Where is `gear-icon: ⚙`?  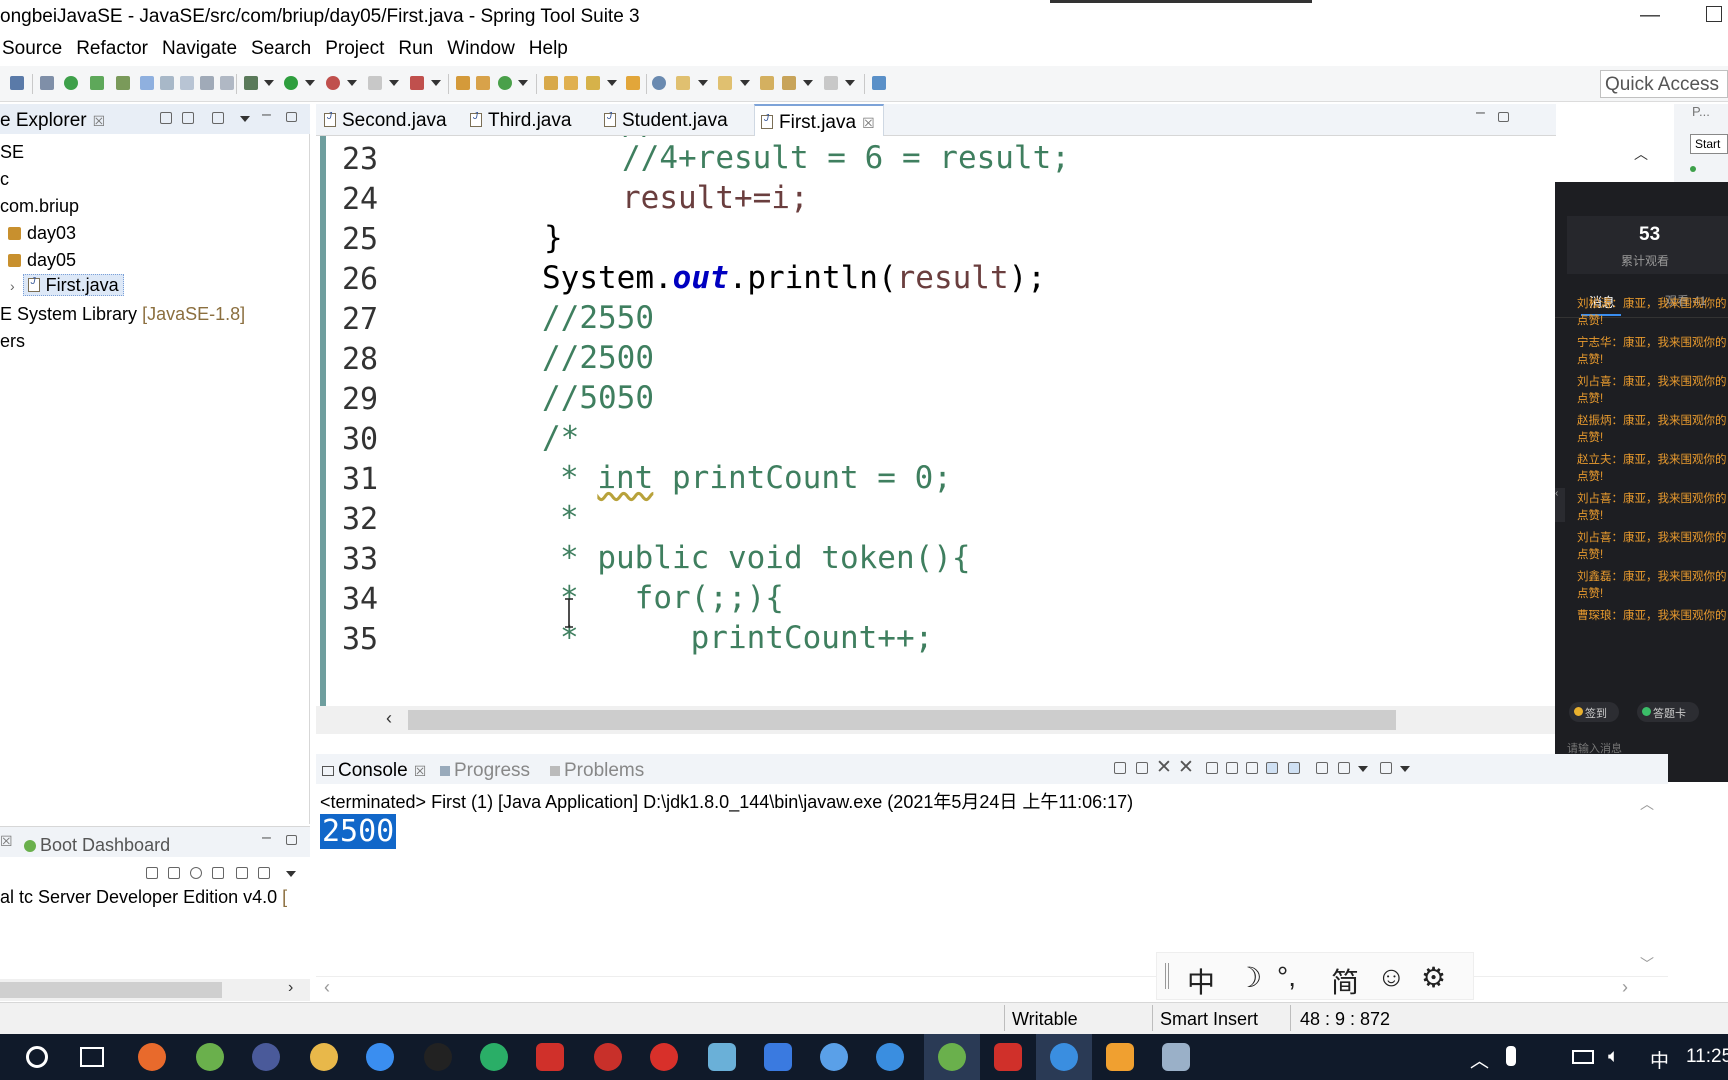
gear-icon: ⚙ is located at coordinates (1433, 977).